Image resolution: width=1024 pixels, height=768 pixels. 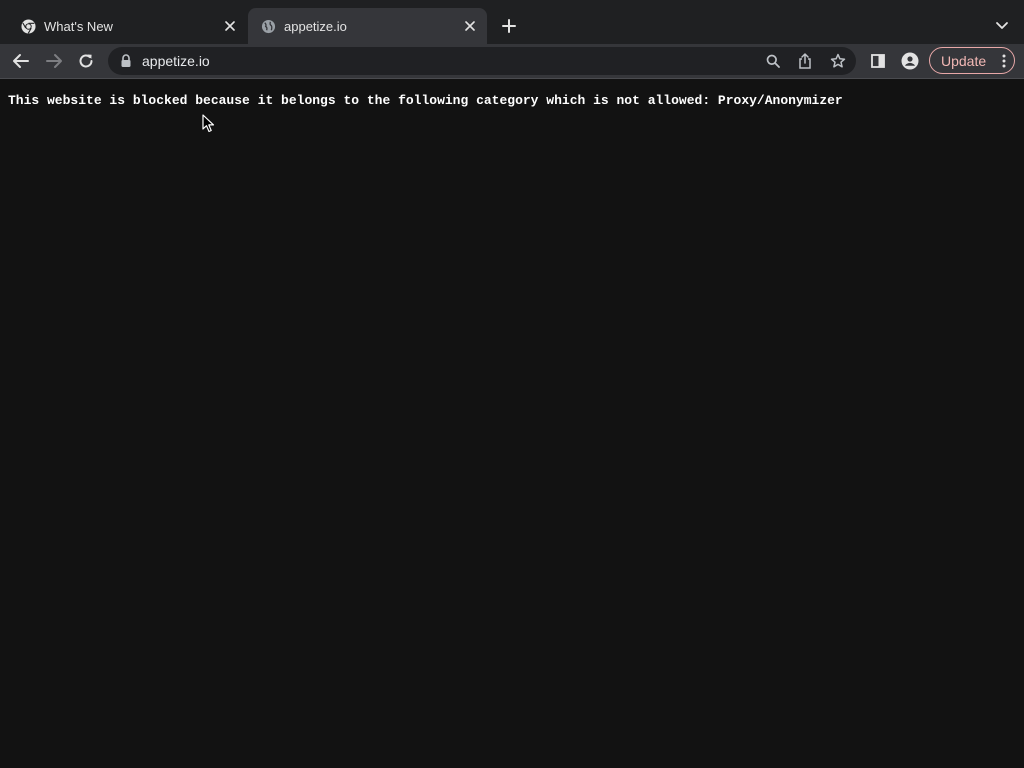 I want to click on update-button: Update, so click(x=972, y=60).